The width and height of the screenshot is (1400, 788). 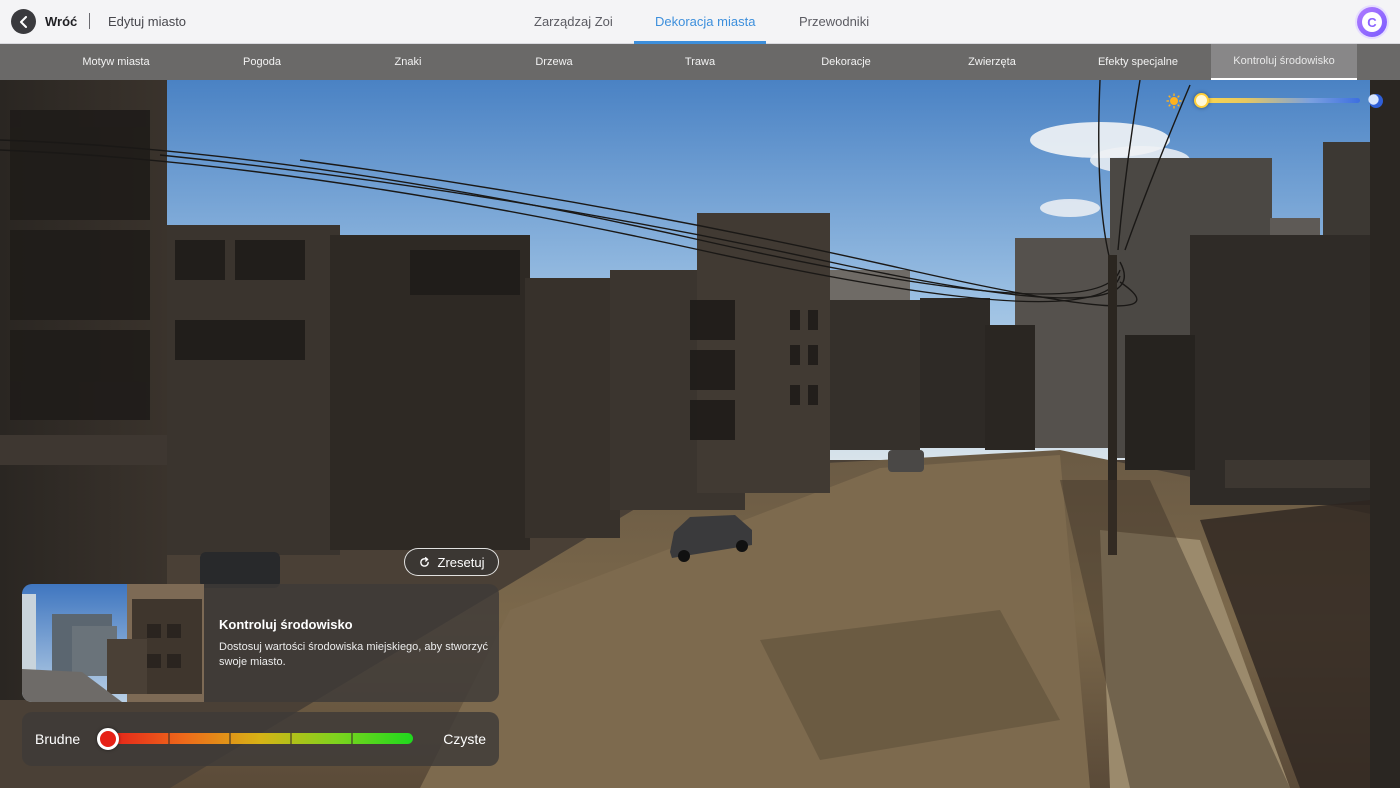 I want to click on reset-label: Zresetuj, so click(x=461, y=562).